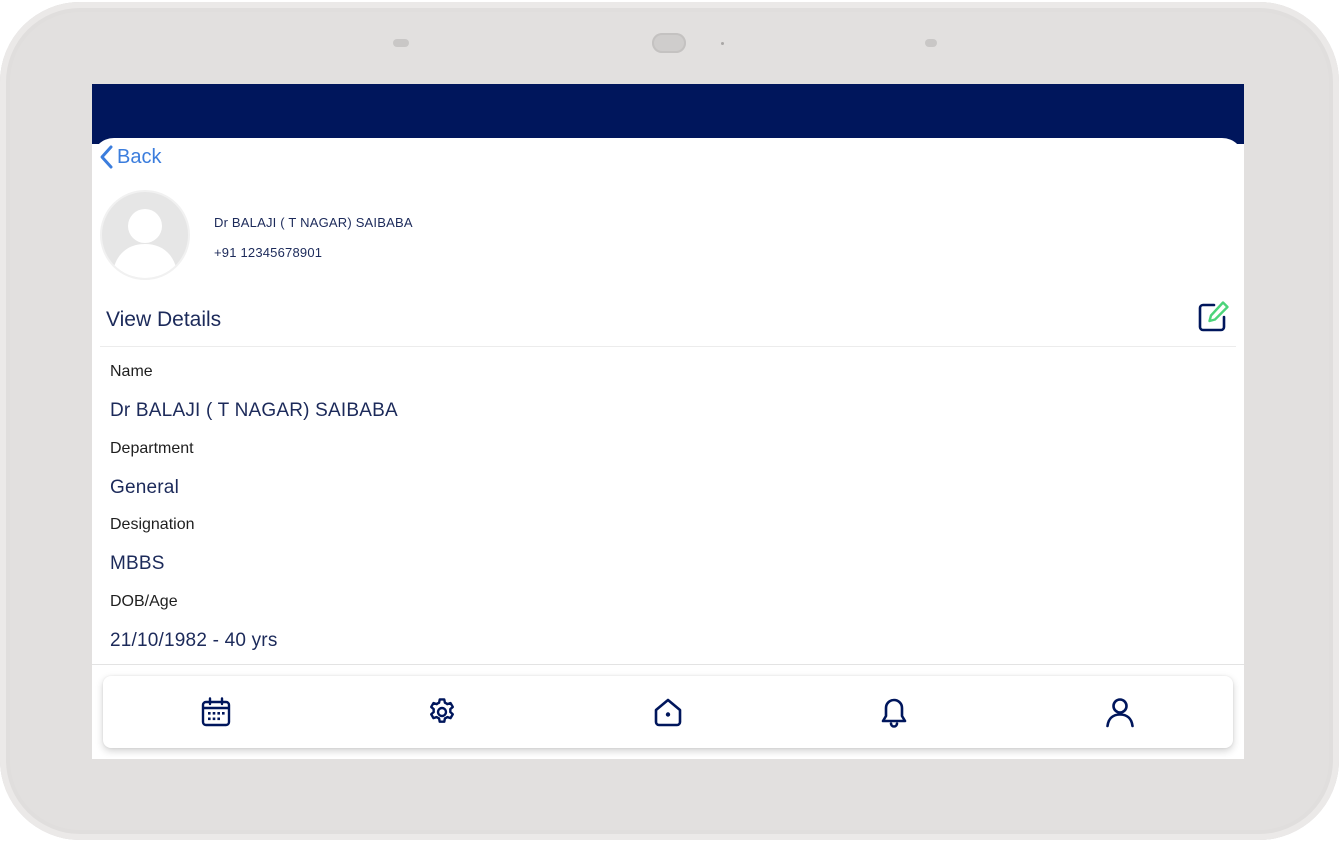 This screenshot has width=1339, height=843. I want to click on gear-icon, so click(442, 710).